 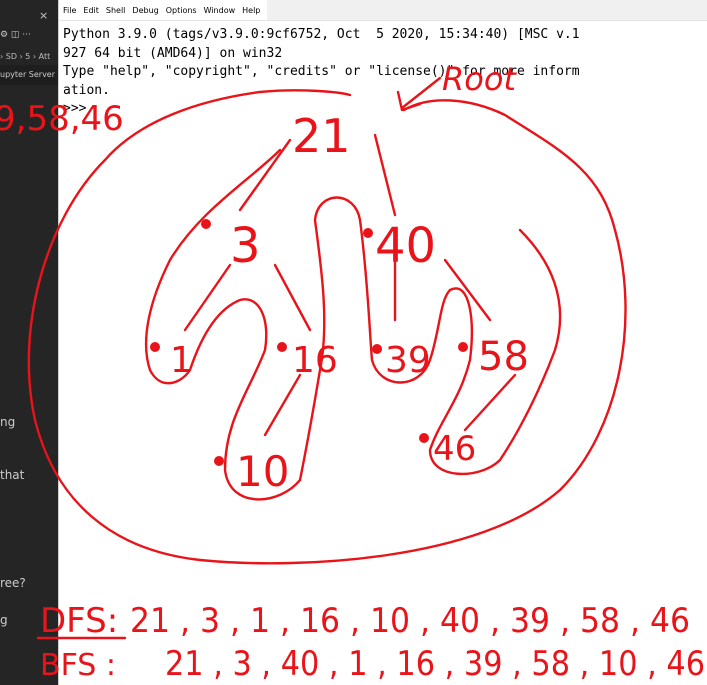 What do you see at coordinates (12, 475) in the screenshot?
I see `text-fragment: that` at bounding box center [12, 475].